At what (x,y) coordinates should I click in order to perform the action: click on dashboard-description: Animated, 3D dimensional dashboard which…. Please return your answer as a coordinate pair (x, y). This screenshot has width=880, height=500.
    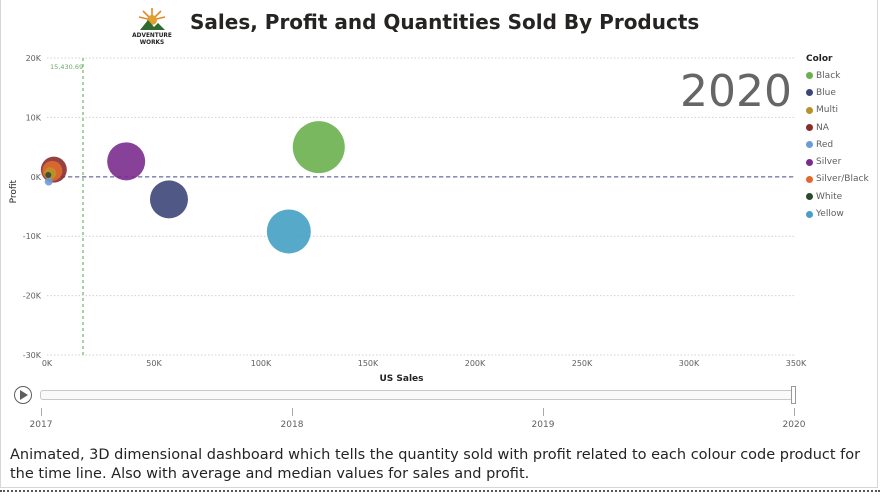
    Looking at the image, I should click on (435, 464).